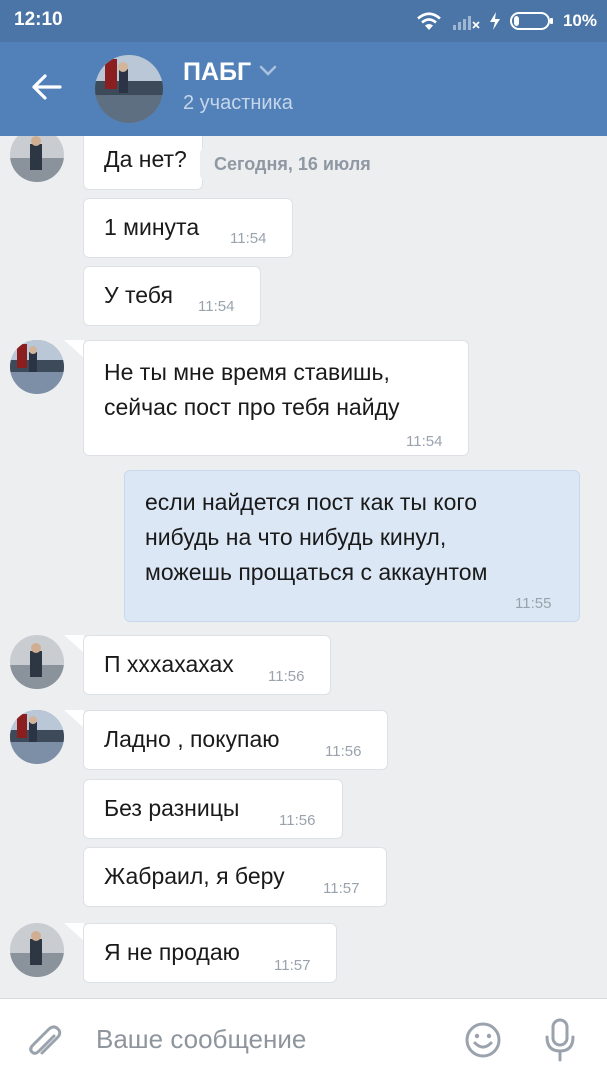 This screenshot has width=607, height=1080. Describe the element at coordinates (466, 21) in the screenshot. I see `signal-icon` at that location.